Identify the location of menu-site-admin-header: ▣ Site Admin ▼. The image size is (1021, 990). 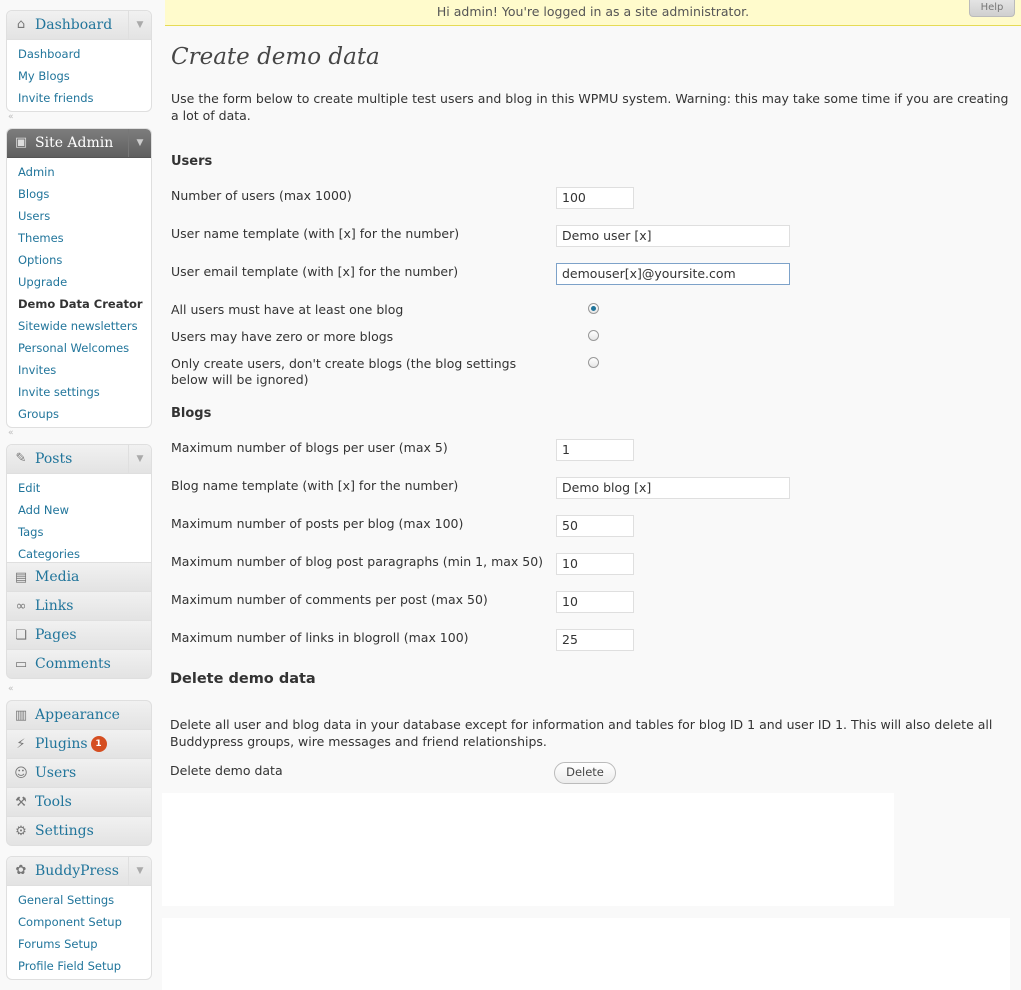
(79, 143).